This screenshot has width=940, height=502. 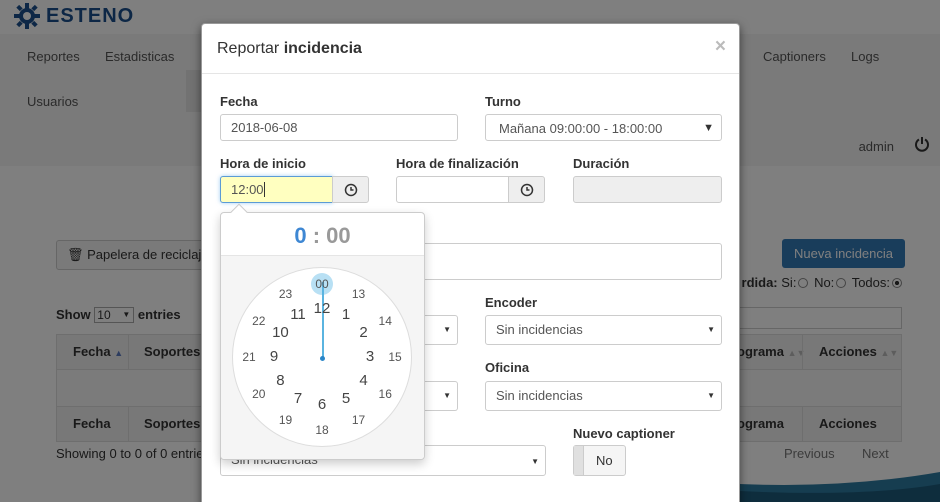 I want to click on clock-hour-17: 17, so click(x=359, y=420).